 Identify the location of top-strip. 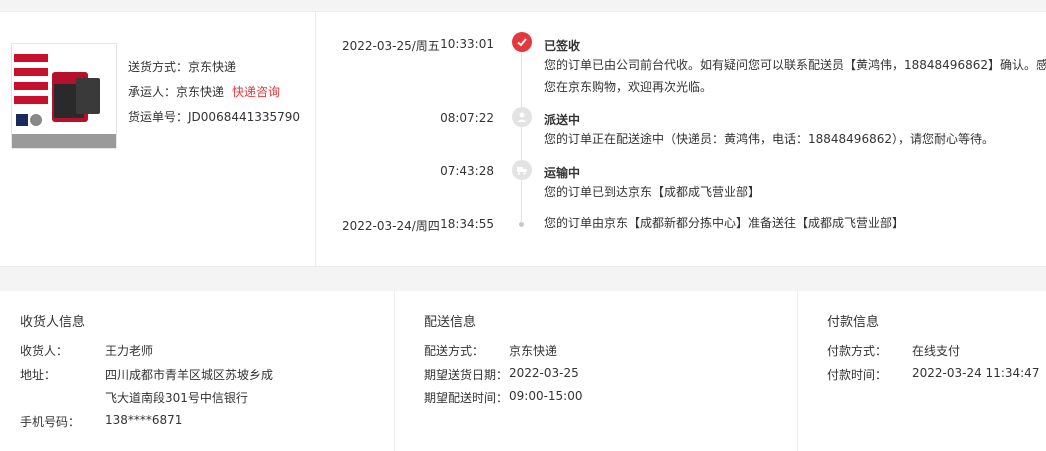
(523, 5).